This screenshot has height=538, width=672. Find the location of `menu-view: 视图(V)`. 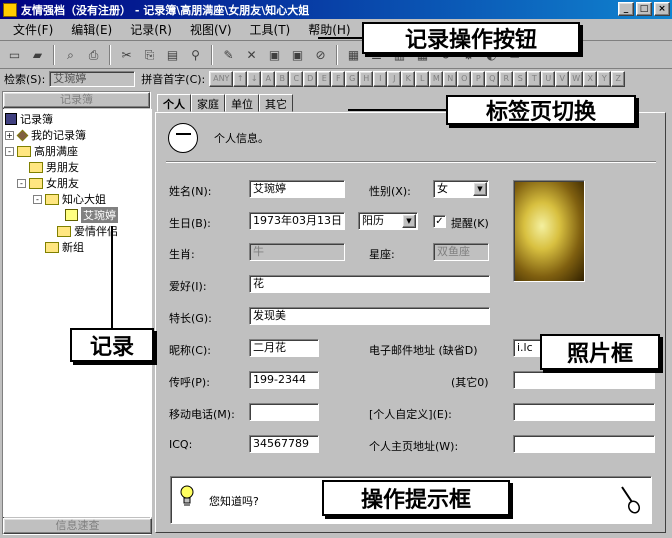

menu-view: 视图(V) is located at coordinates (211, 29).